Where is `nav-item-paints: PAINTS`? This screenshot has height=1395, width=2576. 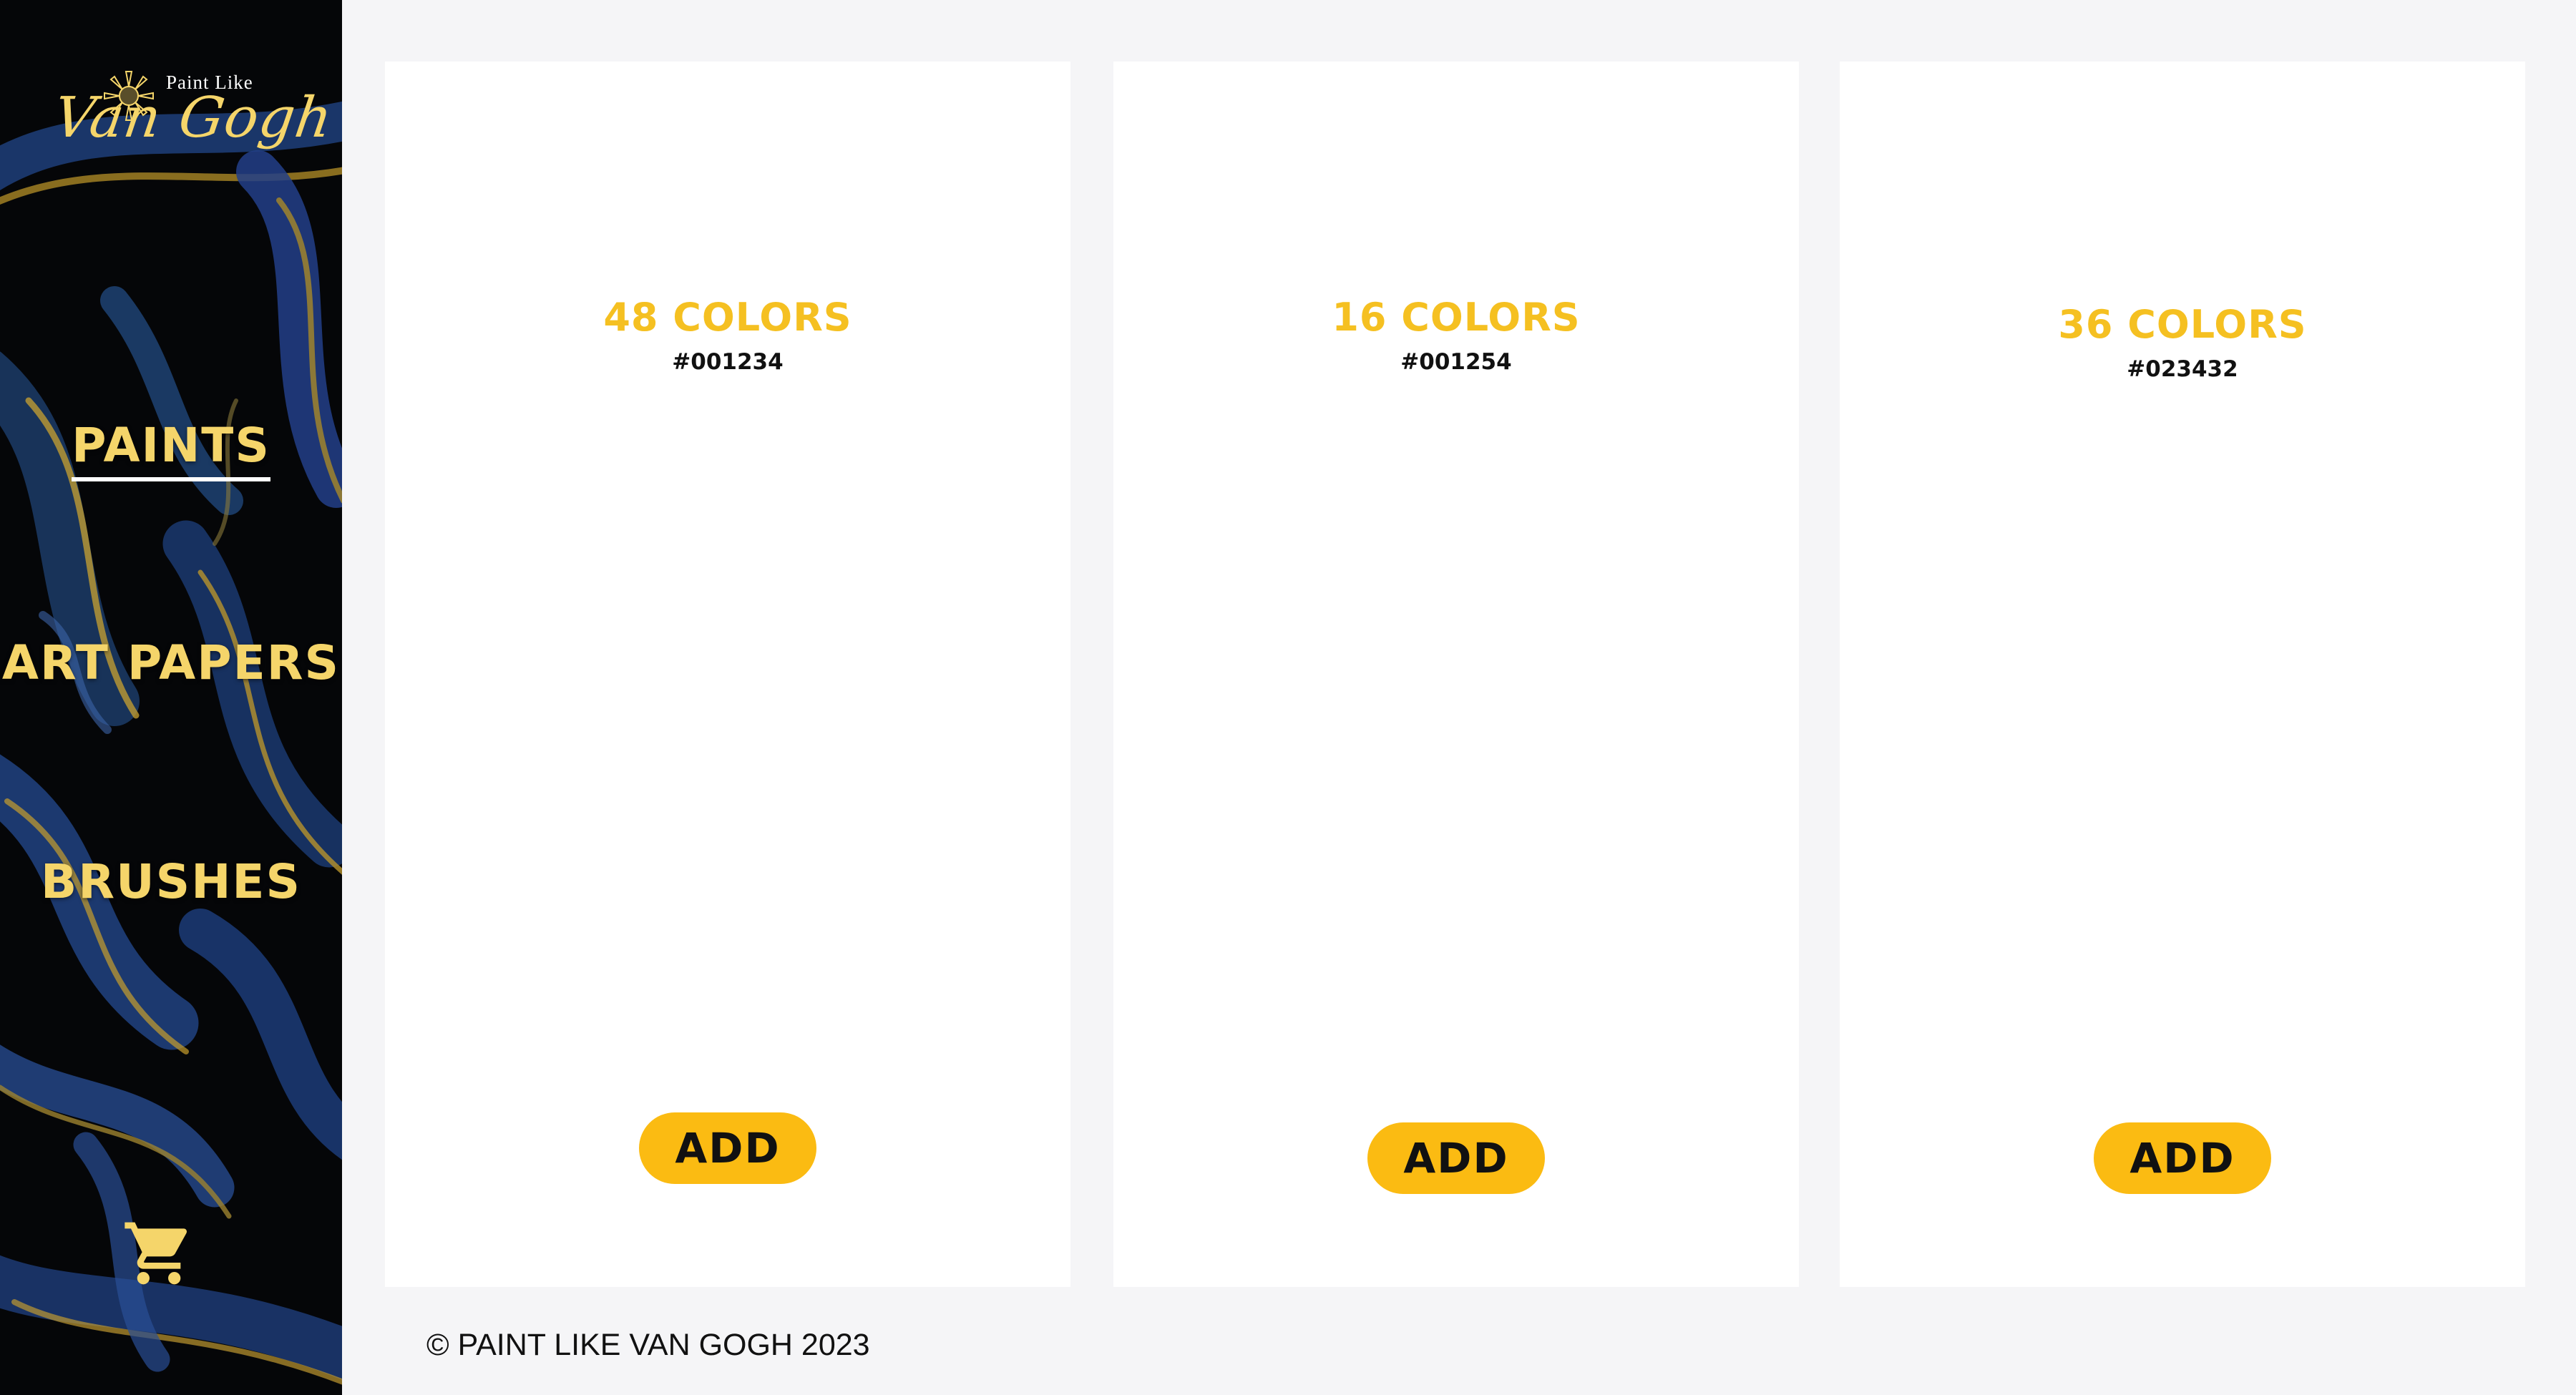 nav-item-paints: PAINTS is located at coordinates (171, 450).